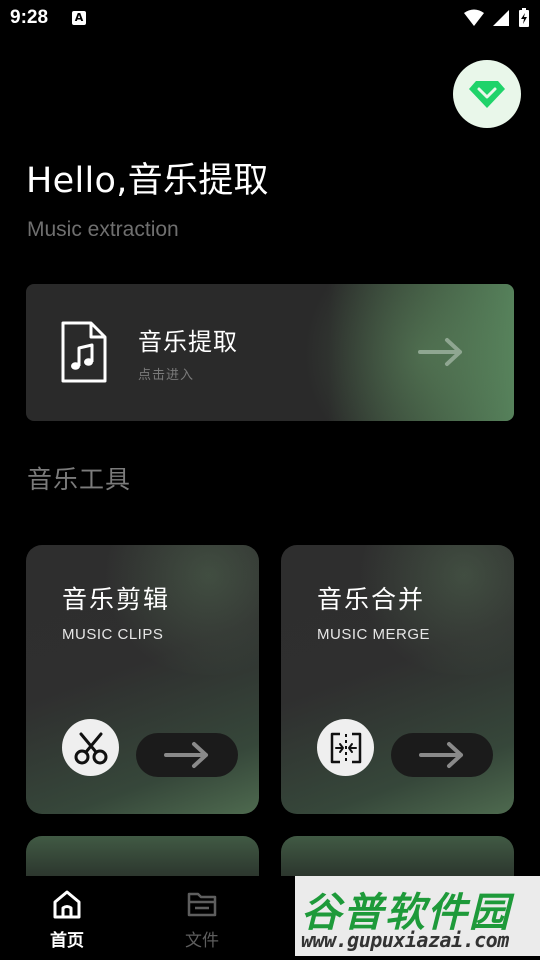  What do you see at coordinates (103, 229) in the screenshot?
I see `page-subtitle: Music extraction` at bounding box center [103, 229].